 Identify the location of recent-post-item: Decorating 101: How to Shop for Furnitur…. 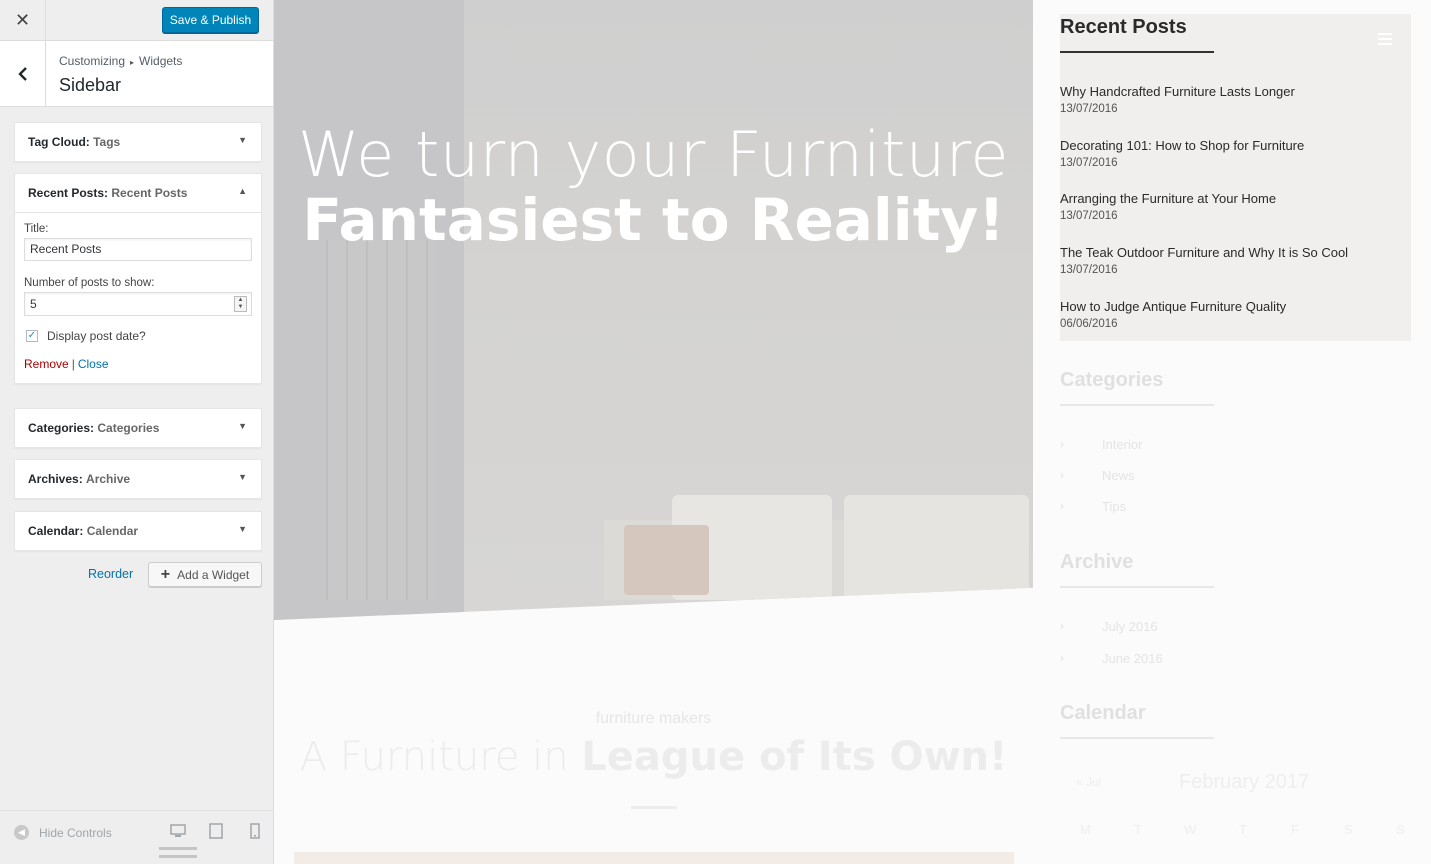
(1182, 153).